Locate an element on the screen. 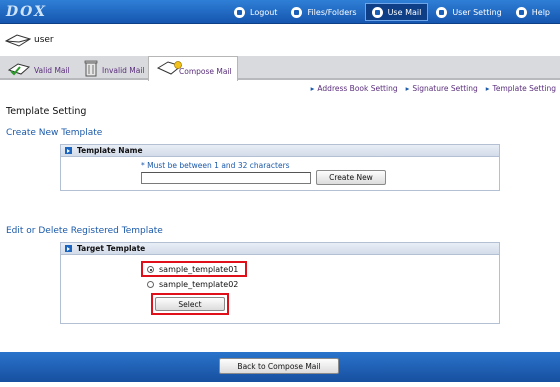 This screenshot has width=560, height=387. edit-section-title: Edit or Delete Registered Template is located at coordinates (84, 231).